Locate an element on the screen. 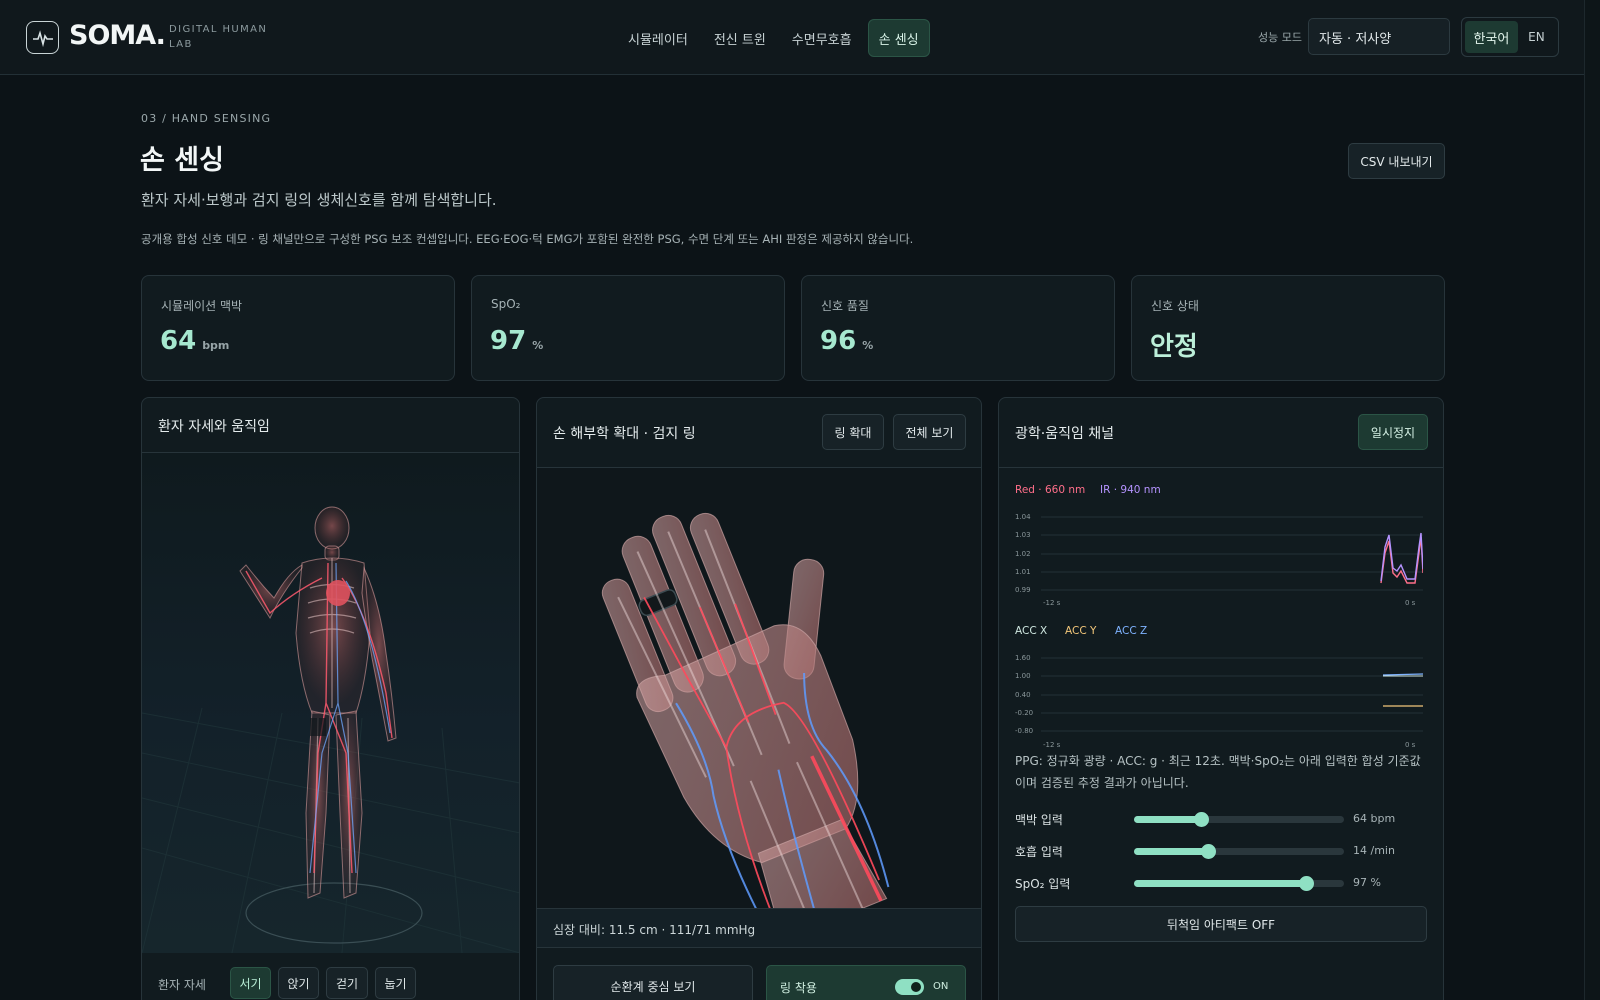 The width and height of the screenshot is (1600, 1000). acc-ytick: 0.40 is located at coordinates (1023, 695).